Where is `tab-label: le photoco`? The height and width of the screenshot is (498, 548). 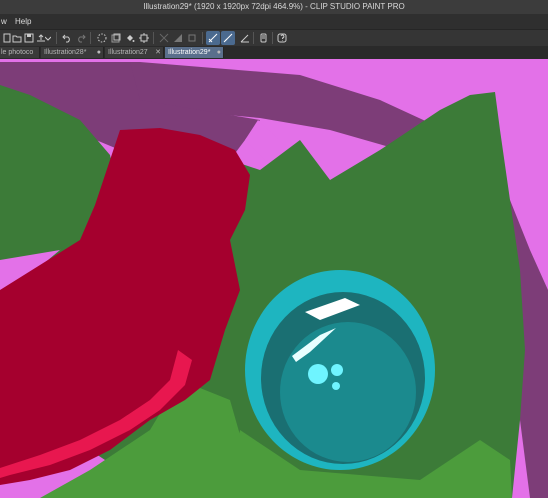 tab-label: le photoco is located at coordinates (17, 52).